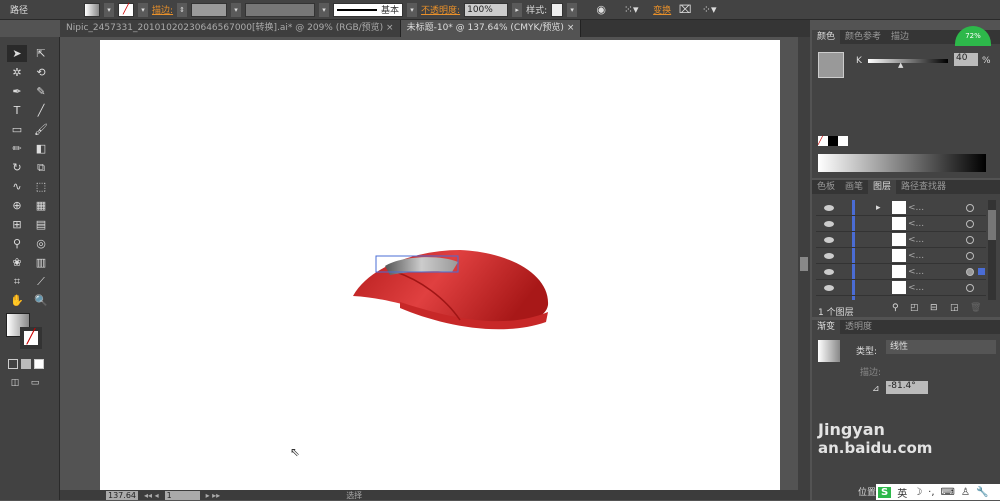  What do you see at coordinates (491, 28) in the screenshot?
I see `doc-tab-2: 未标题-10* @ 137.64% (CMYK/预览) ×` at bounding box center [491, 28].